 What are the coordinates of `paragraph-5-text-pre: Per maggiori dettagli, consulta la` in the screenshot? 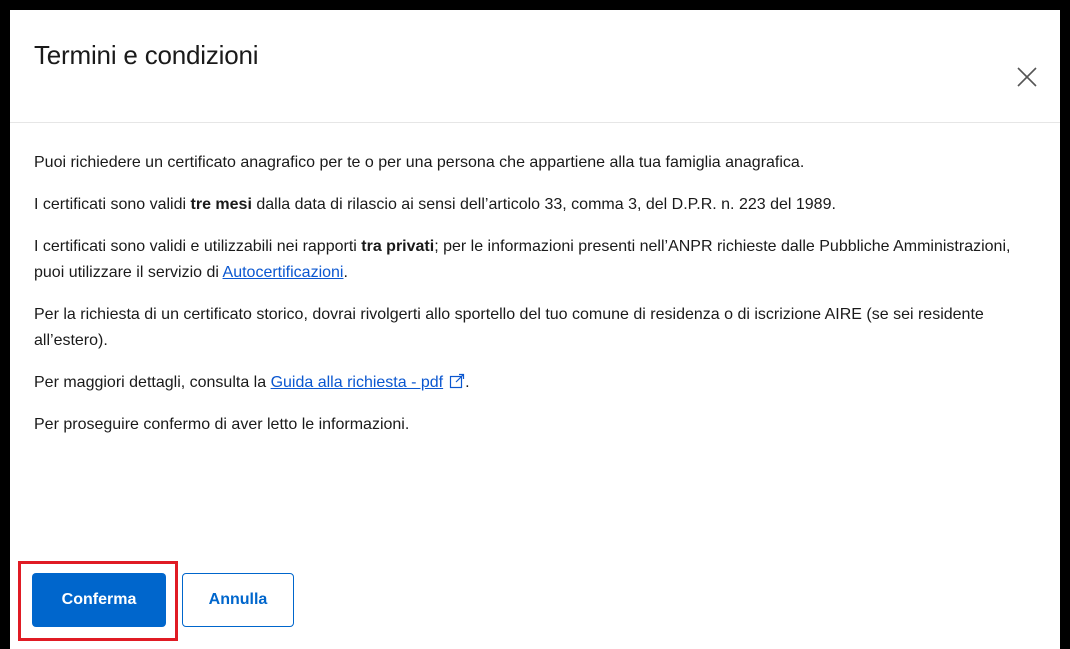 It's located at (152, 382).